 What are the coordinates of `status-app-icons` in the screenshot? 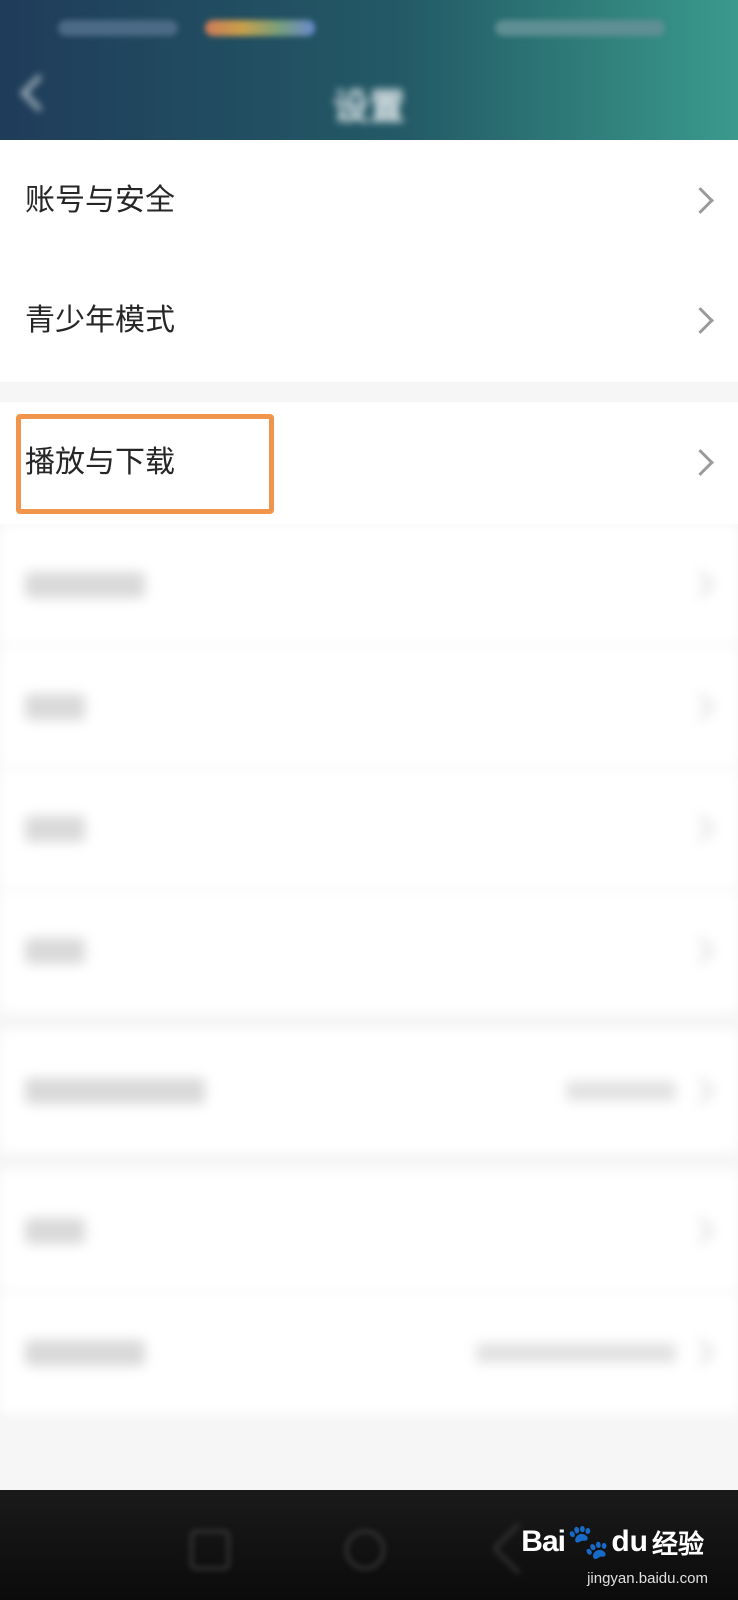 It's located at (260, 28).